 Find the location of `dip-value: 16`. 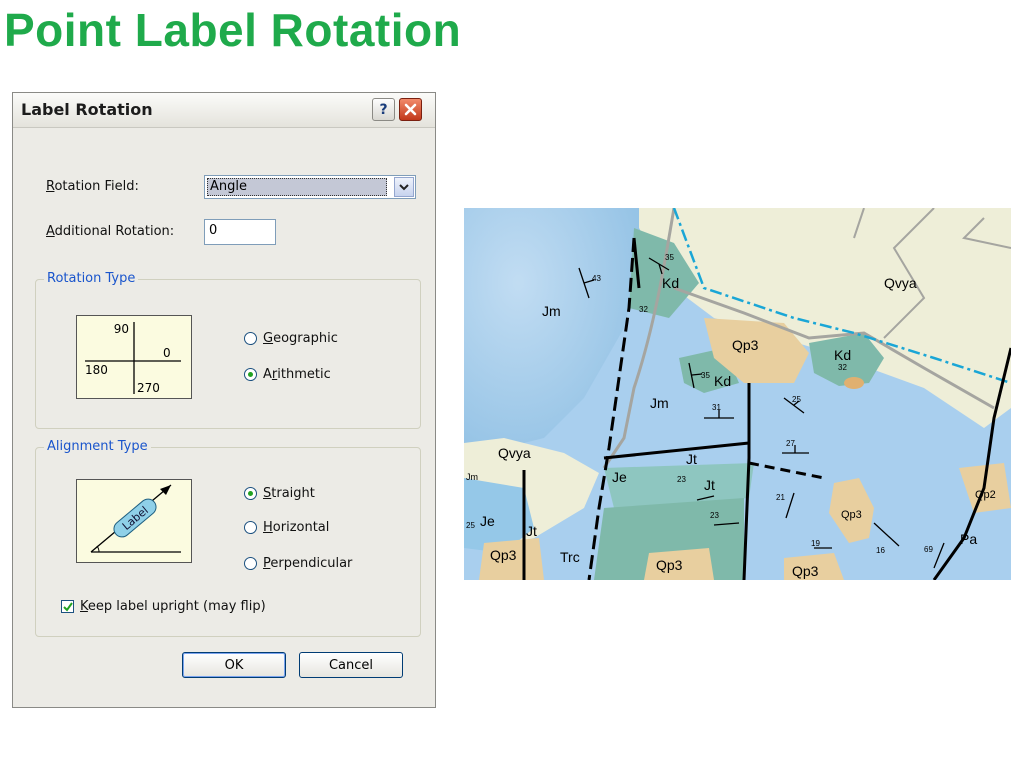

dip-value: 16 is located at coordinates (880, 550).